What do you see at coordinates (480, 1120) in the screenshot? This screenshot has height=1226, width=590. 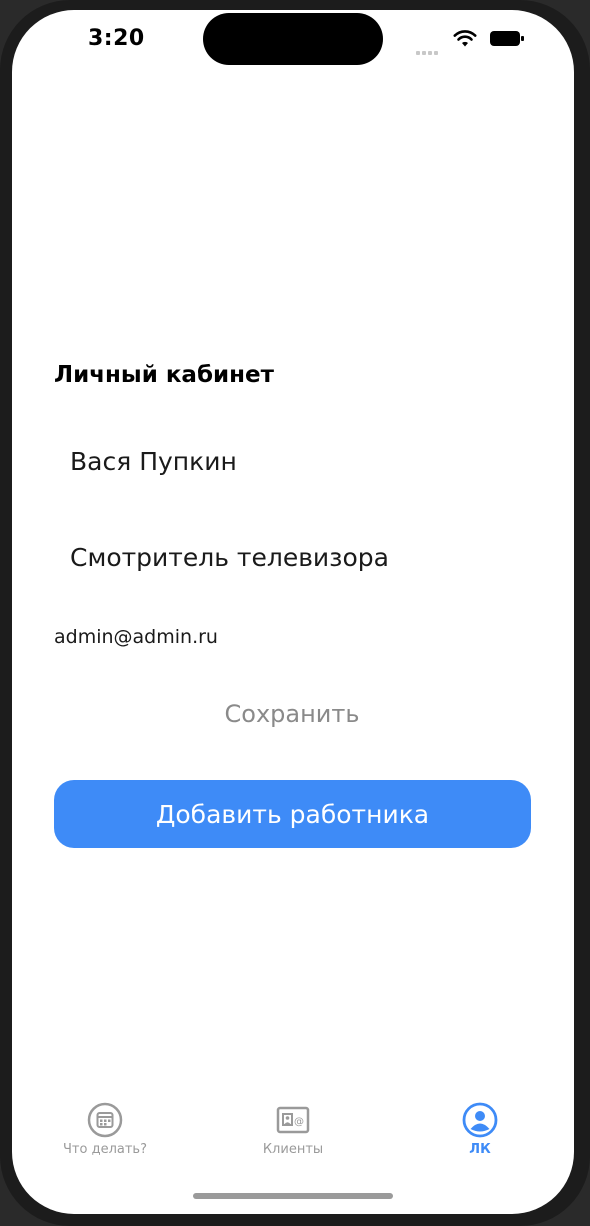 I see `person-circle-icon` at bounding box center [480, 1120].